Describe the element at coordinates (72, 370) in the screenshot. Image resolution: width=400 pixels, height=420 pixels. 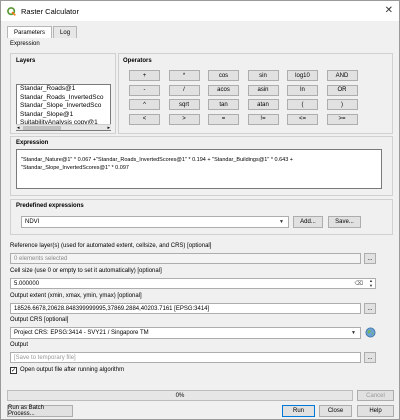
I see `open-output-label: Open output file after running algorithm` at that location.